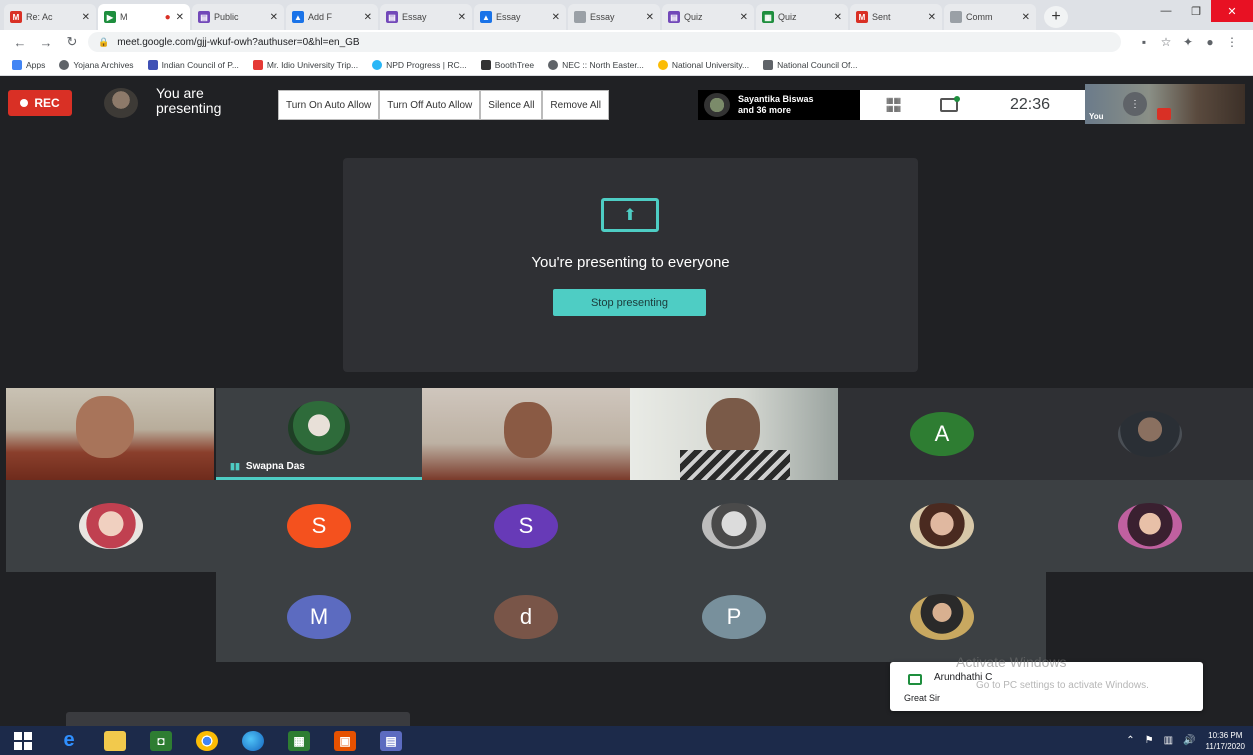 Image resolution: width=1253 pixels, height=755 pixels. Describe the element at coordinates (898, 105) in the screenshot. I see `layout-icon: ▦▦ ▦▦` at that location.